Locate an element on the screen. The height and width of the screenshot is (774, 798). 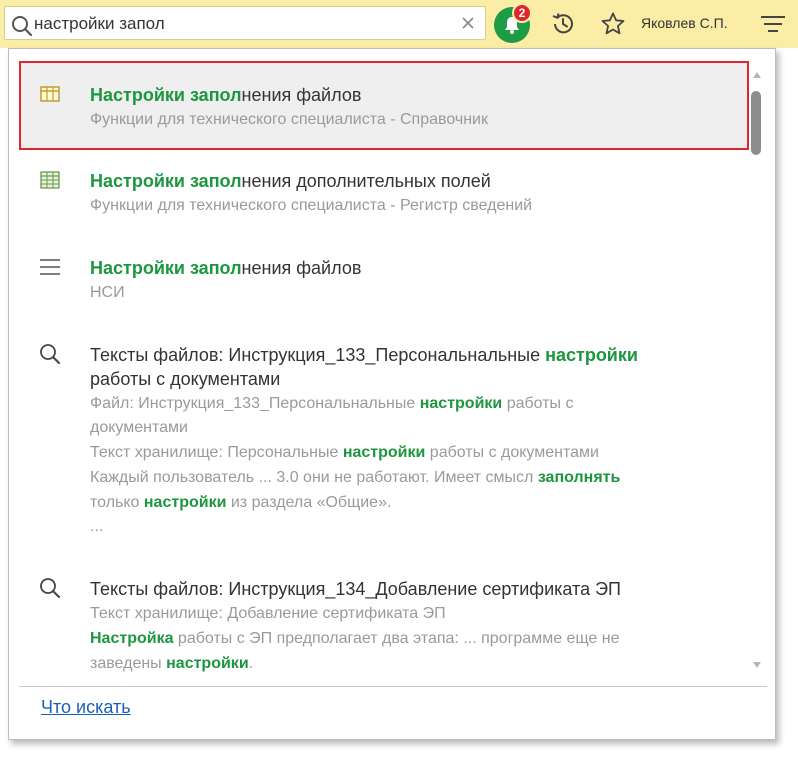
result-subtitle: НСИ is located at coordinates (107, 292).